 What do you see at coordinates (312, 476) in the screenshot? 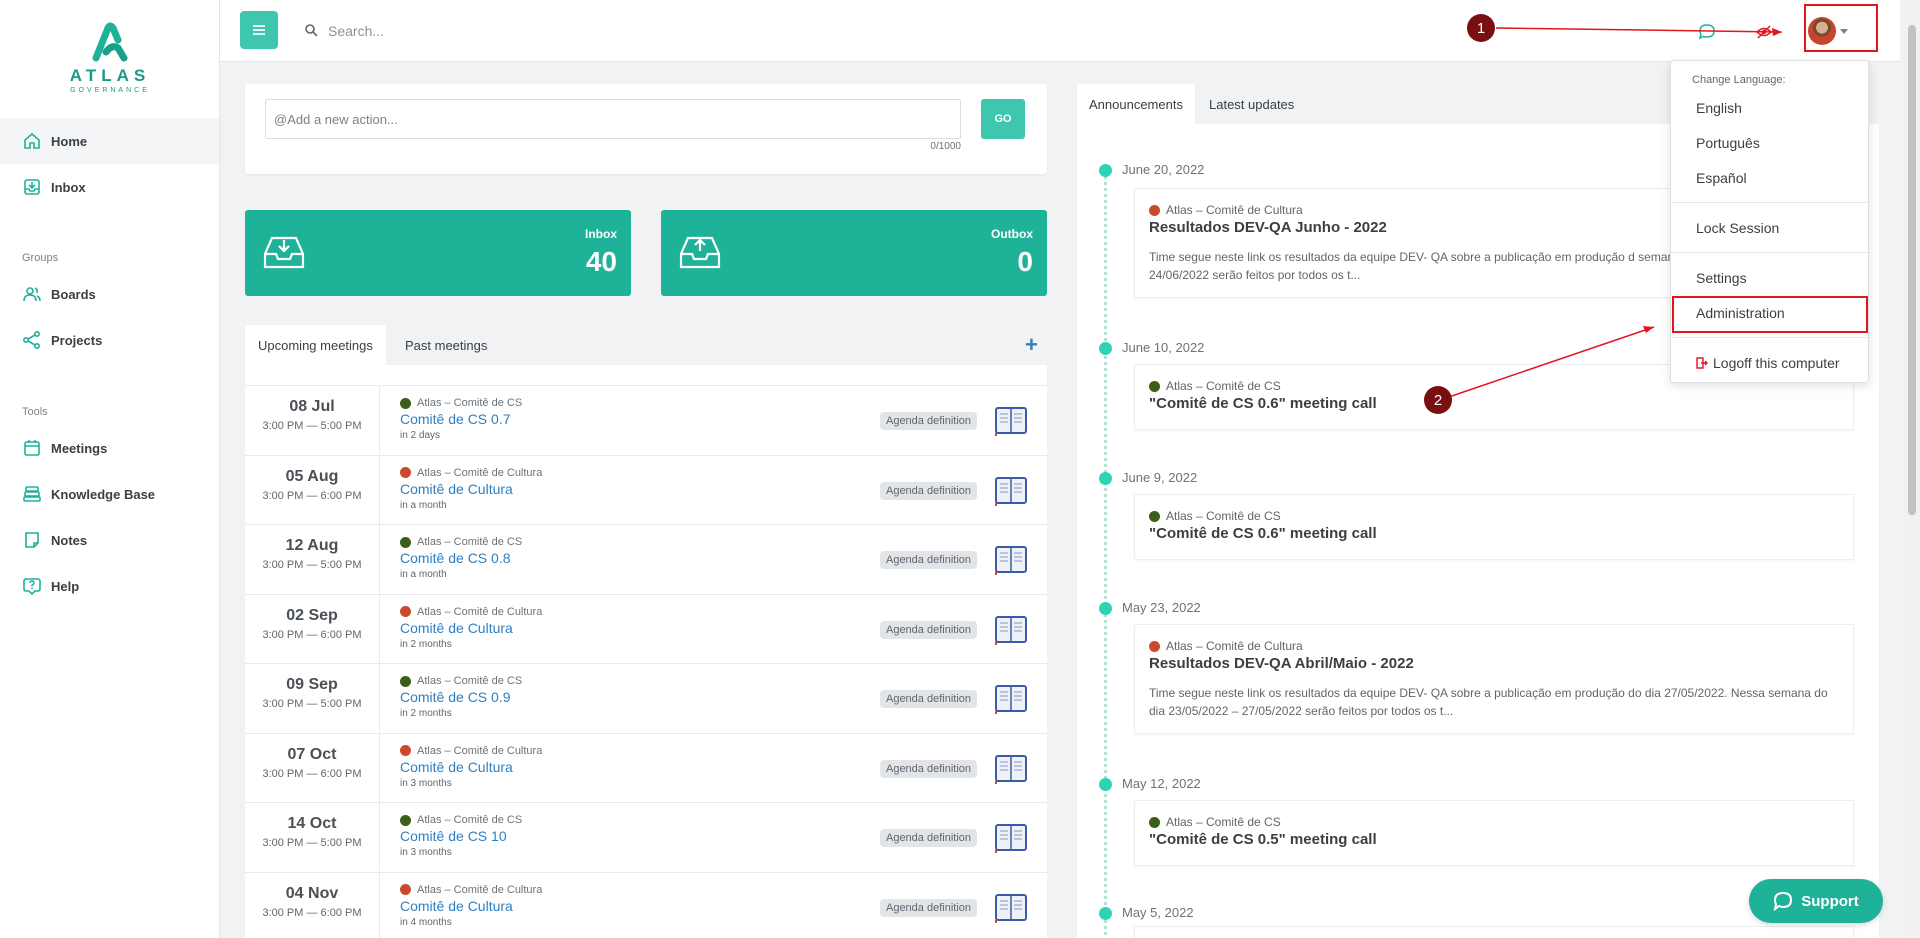
I see `meeting-day: 05 Aug` at bounding box center [312, 476].